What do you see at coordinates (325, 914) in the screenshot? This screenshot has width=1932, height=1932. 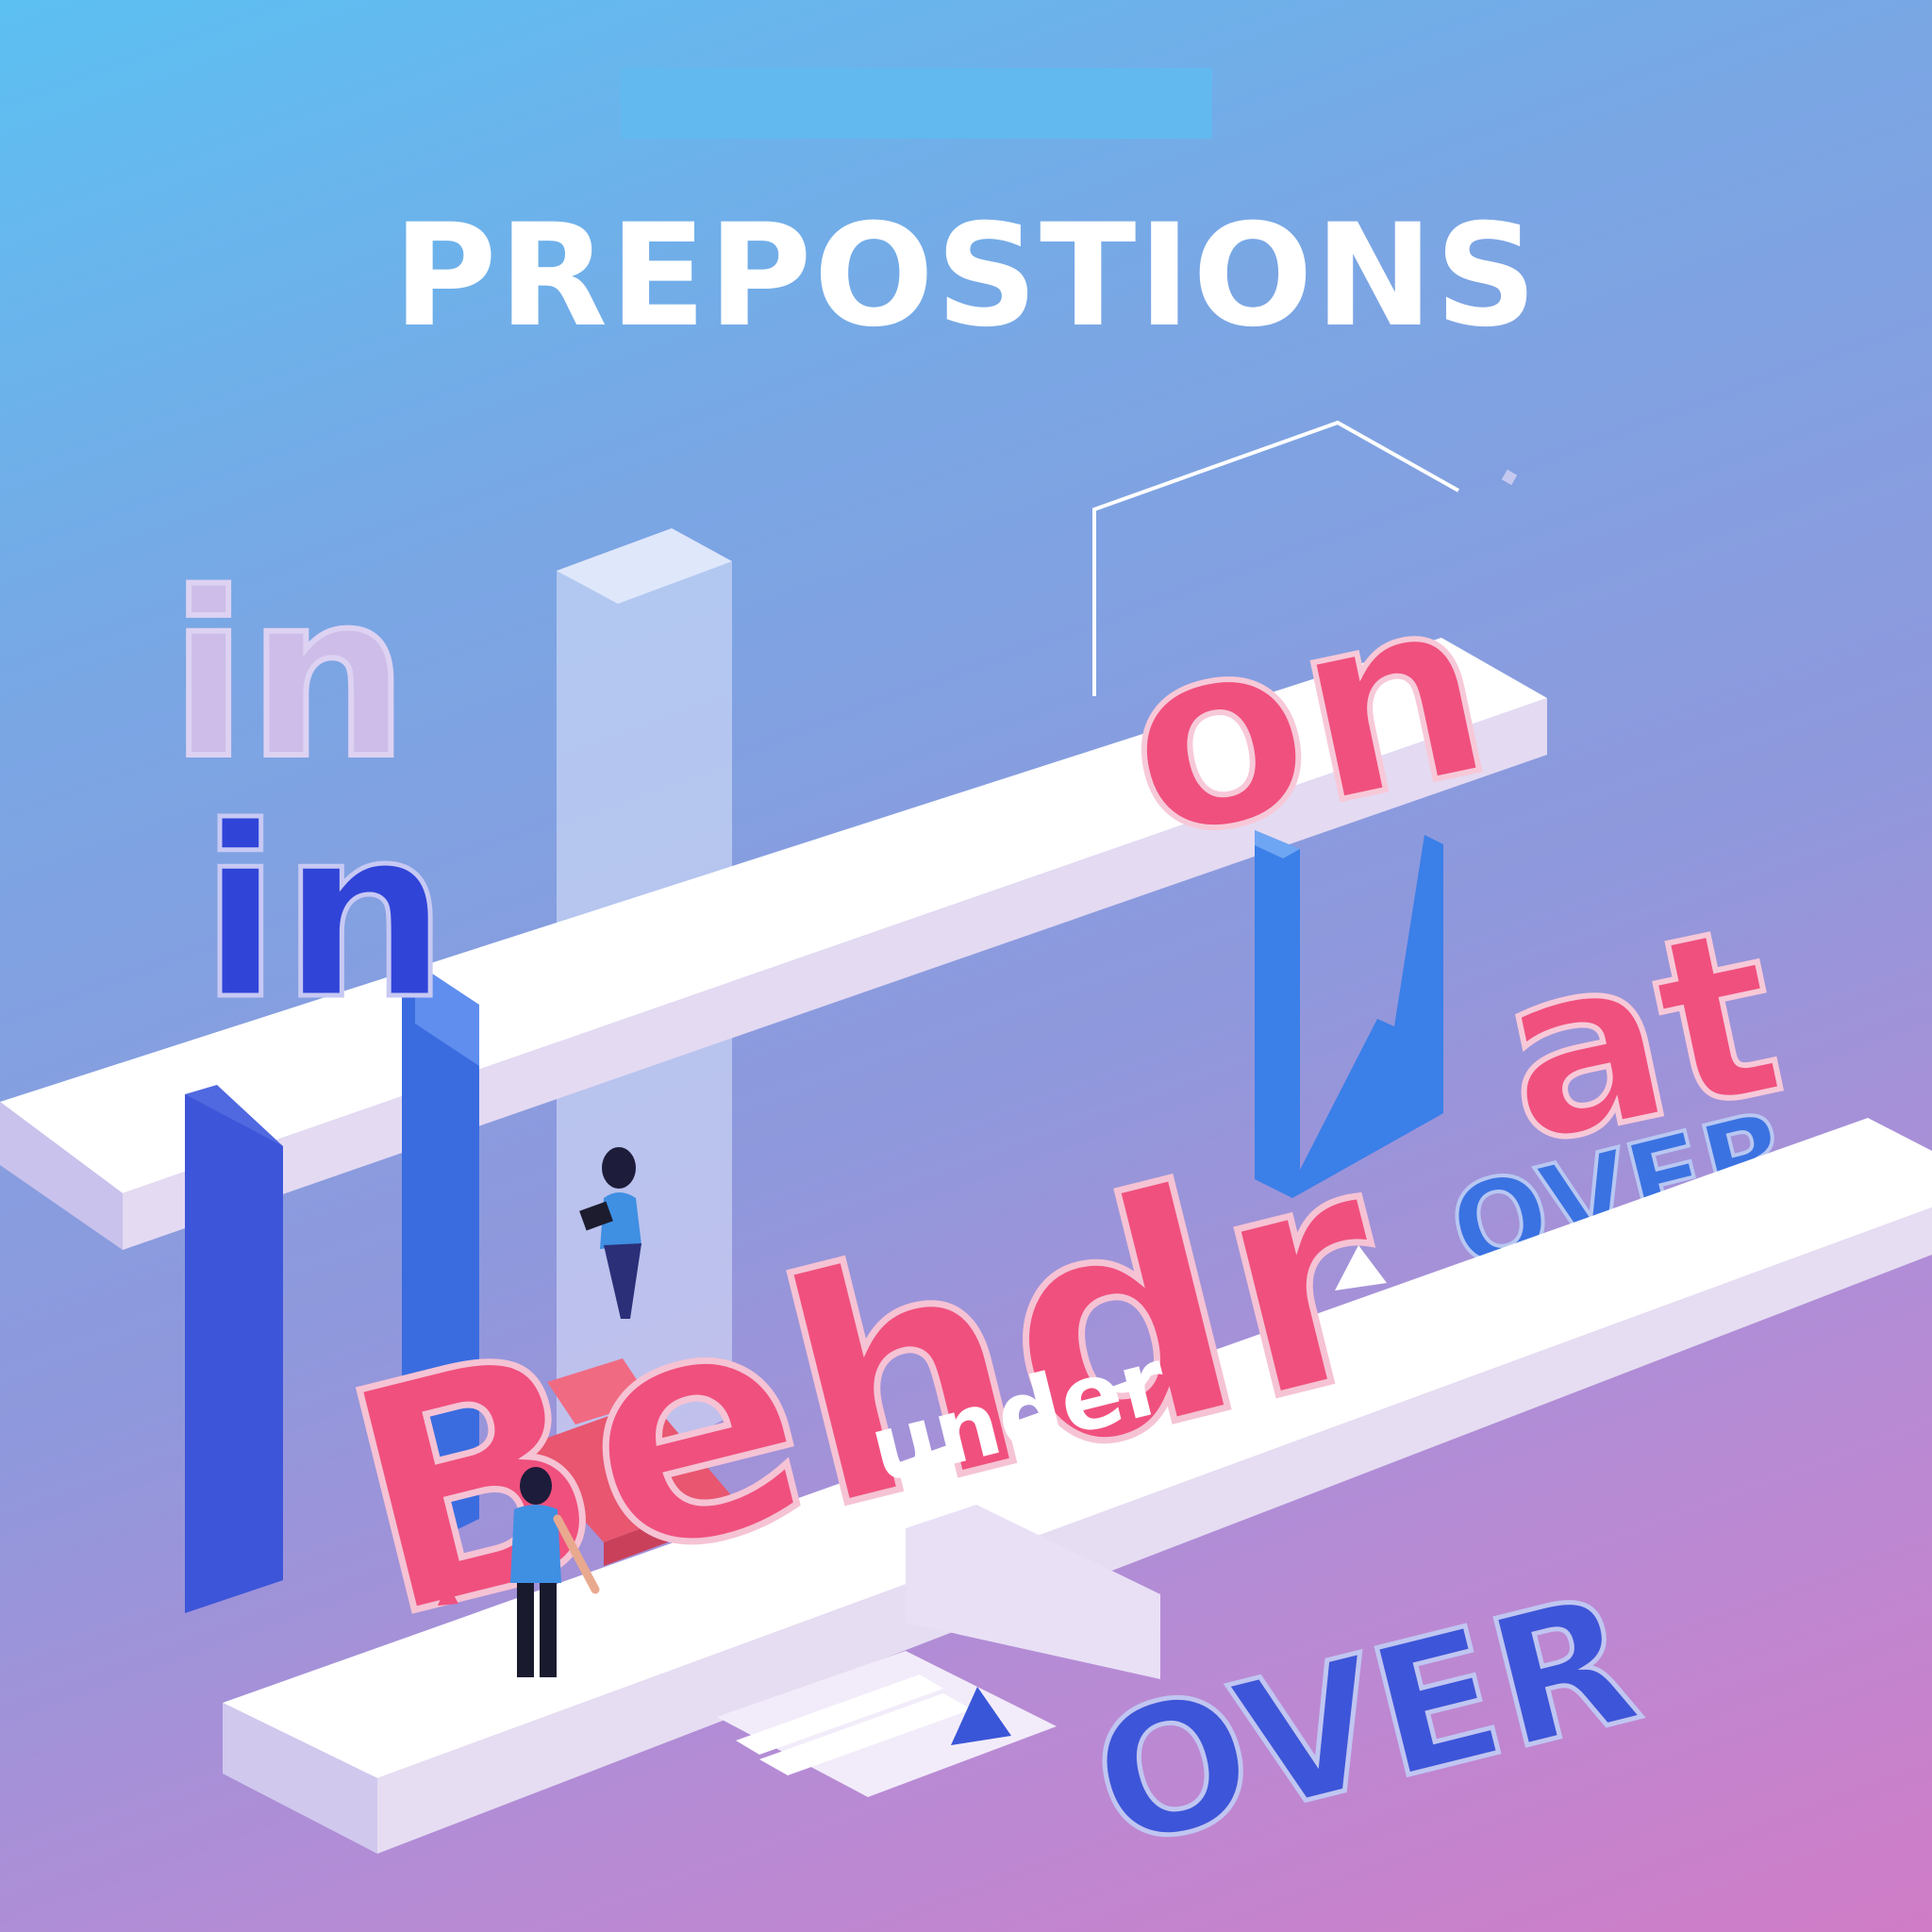 I see `word-in: in` at bounding box center [325, 914].